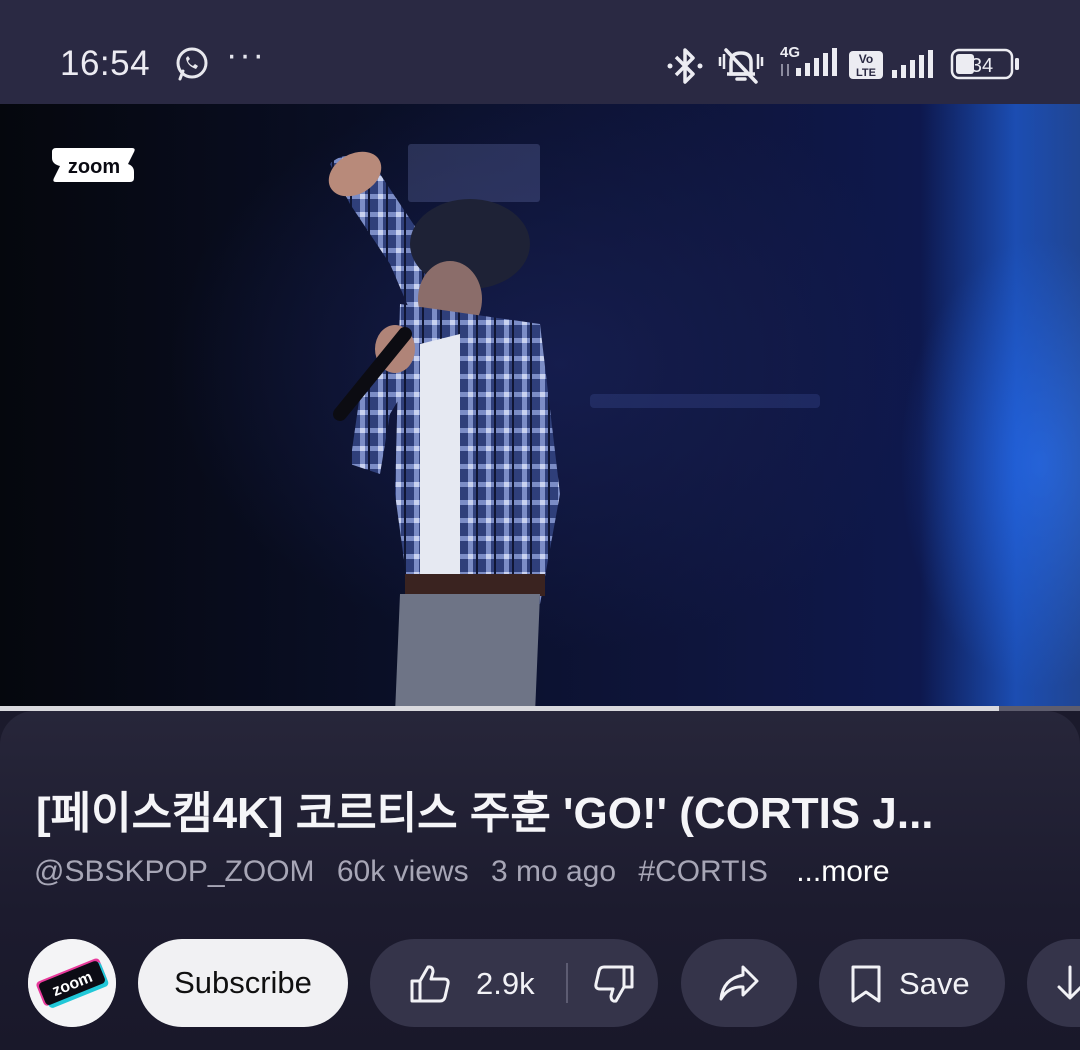 The height and width of the screenshot is (1050, 1080). I want to click on save-button: Save, so click(912, 983).